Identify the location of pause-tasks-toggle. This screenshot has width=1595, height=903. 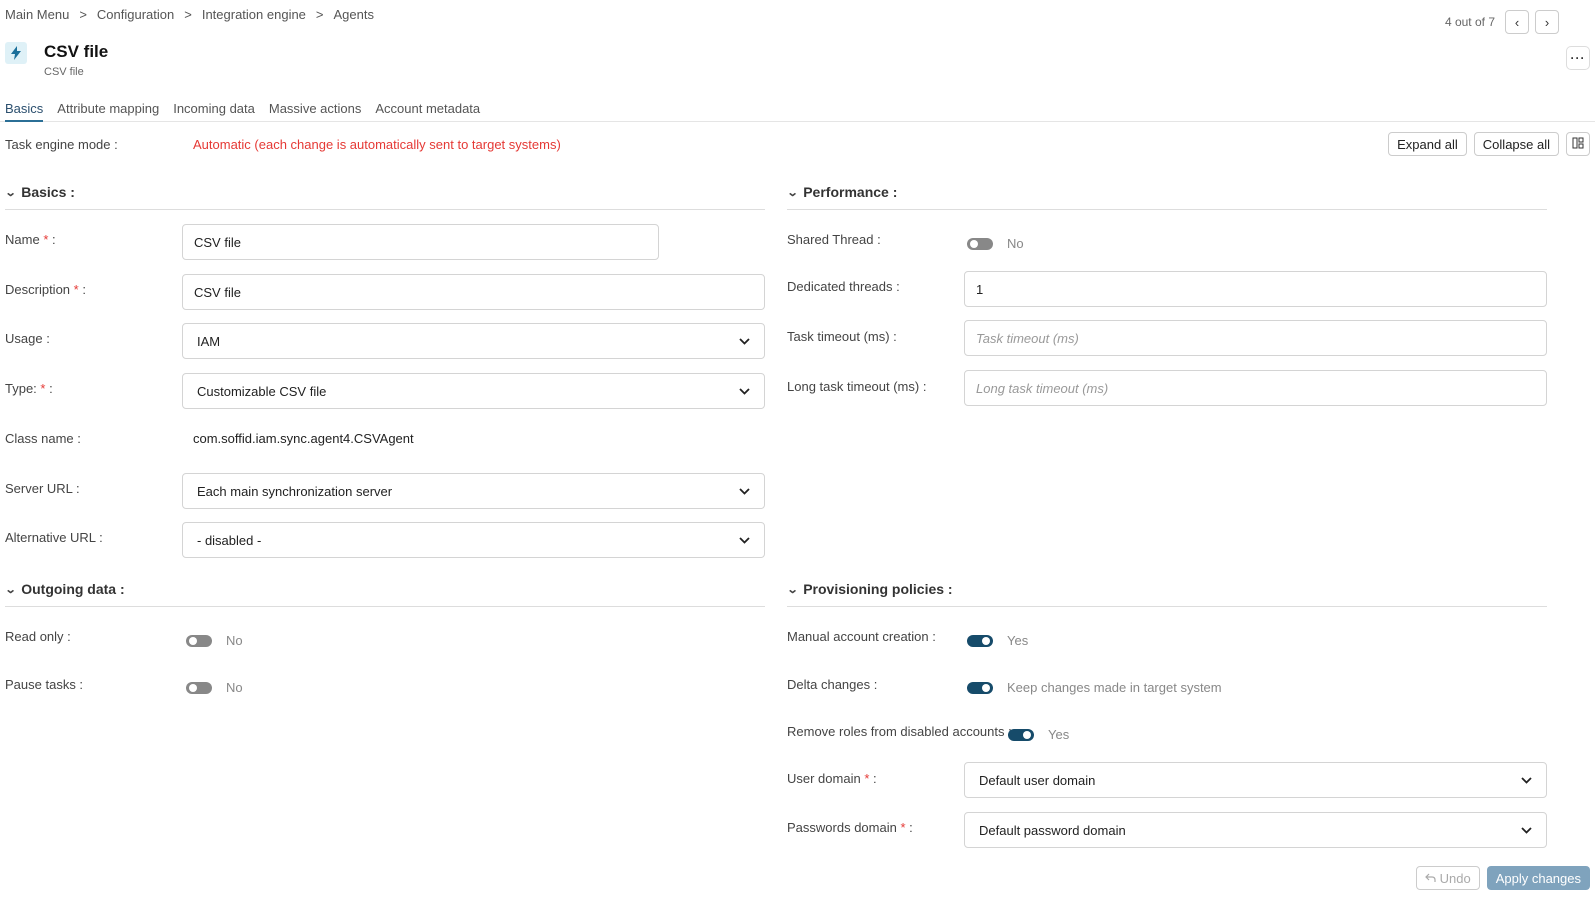
(199, 687).